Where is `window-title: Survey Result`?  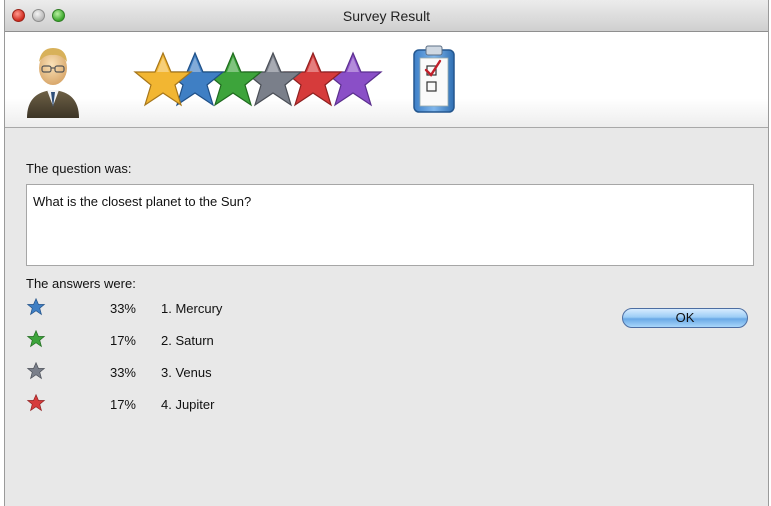 window-title: Survey Result is located at coordinates (386, 16).